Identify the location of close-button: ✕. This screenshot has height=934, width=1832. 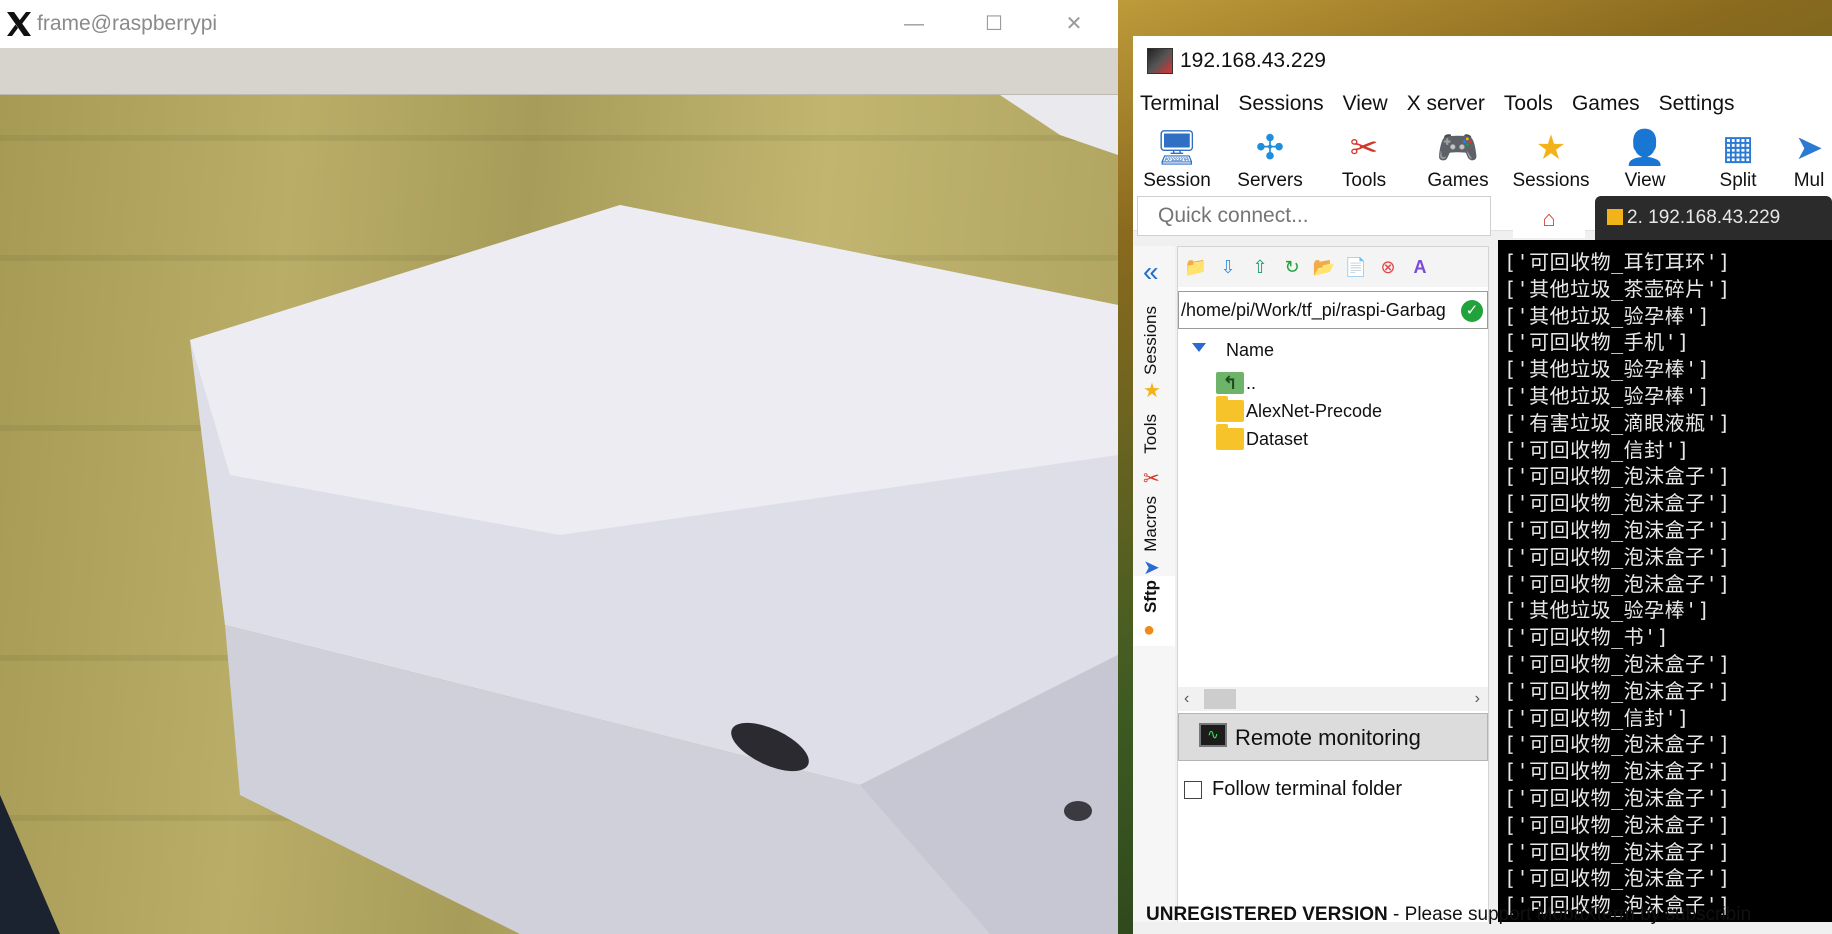
(1074, 24).